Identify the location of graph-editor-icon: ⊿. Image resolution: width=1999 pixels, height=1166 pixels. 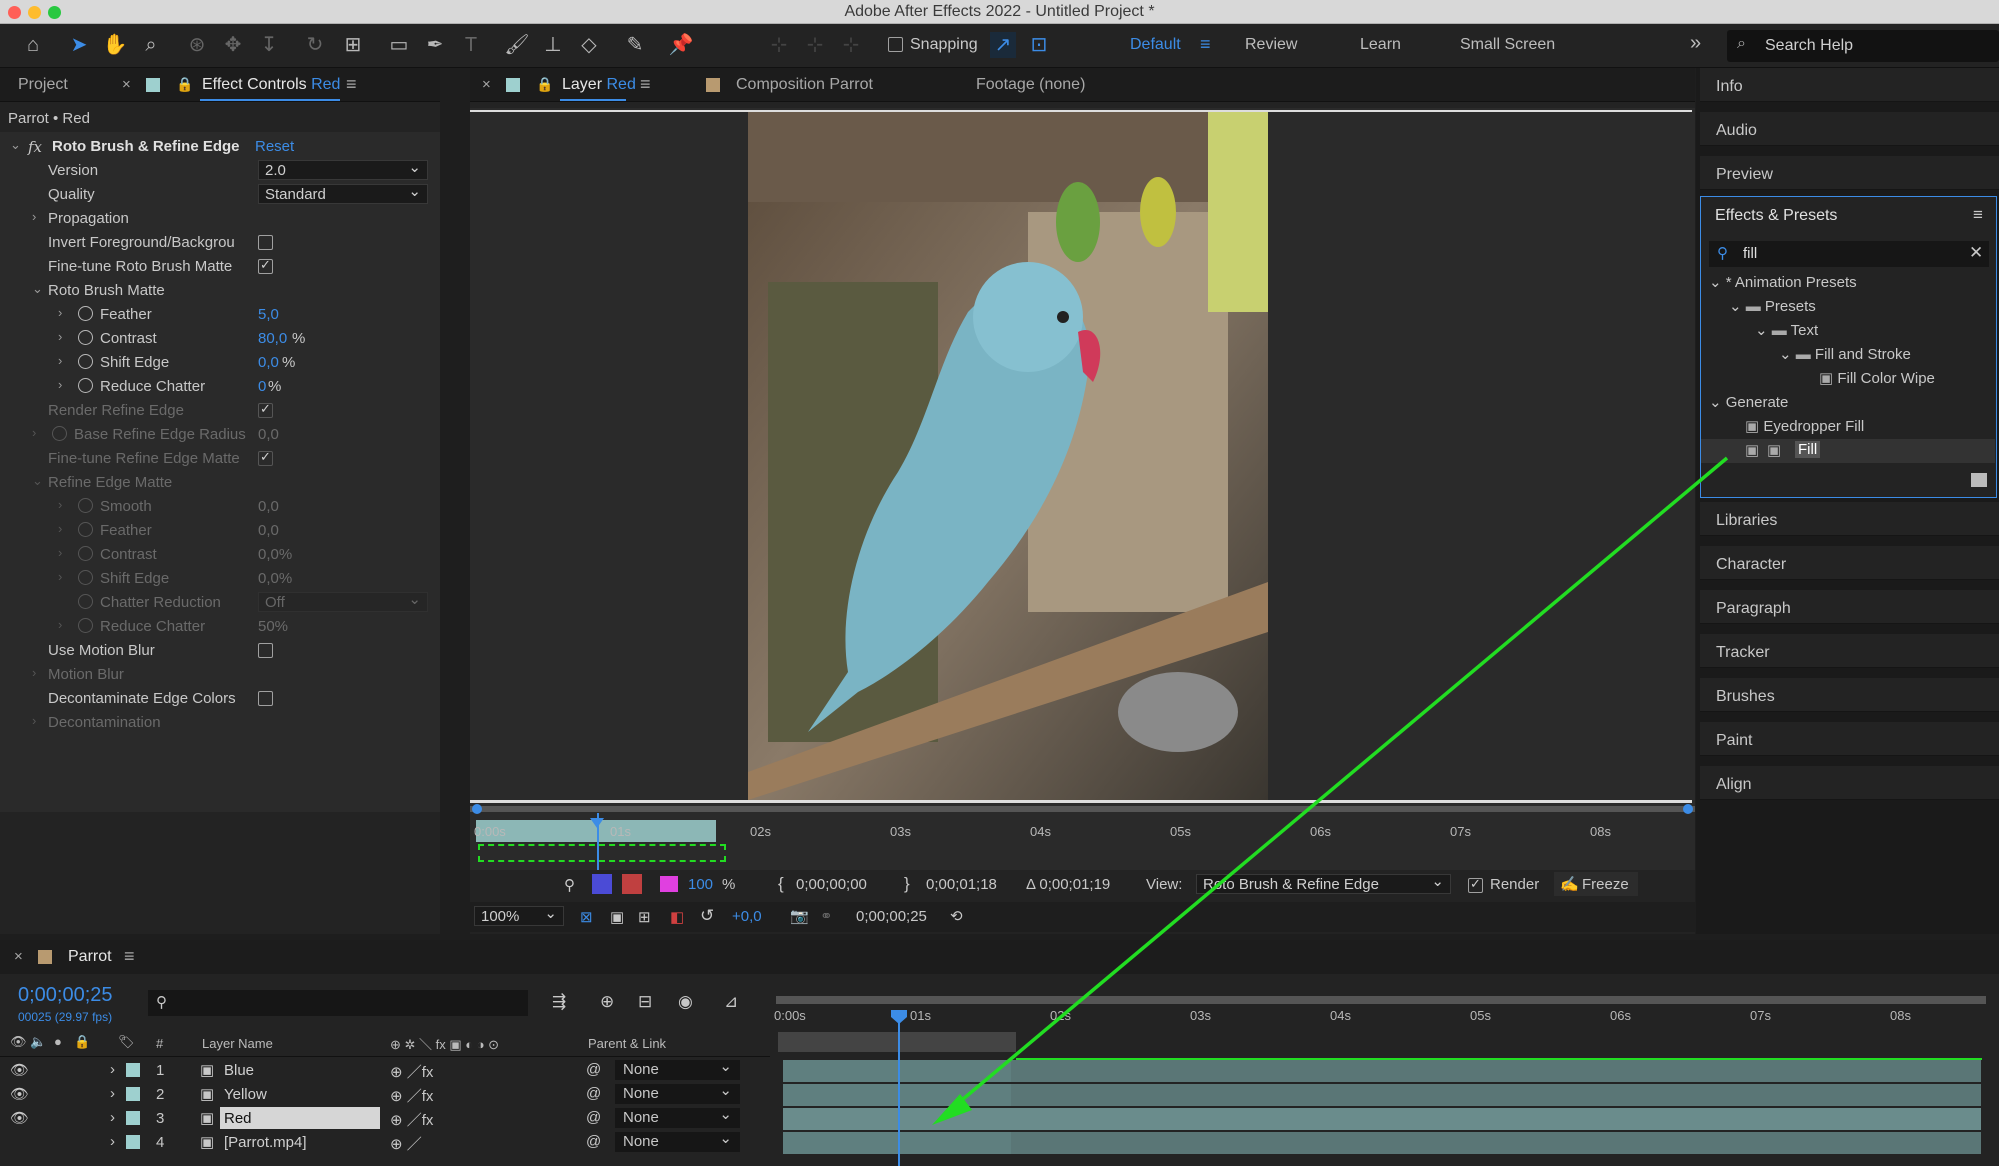
(731, 1002).